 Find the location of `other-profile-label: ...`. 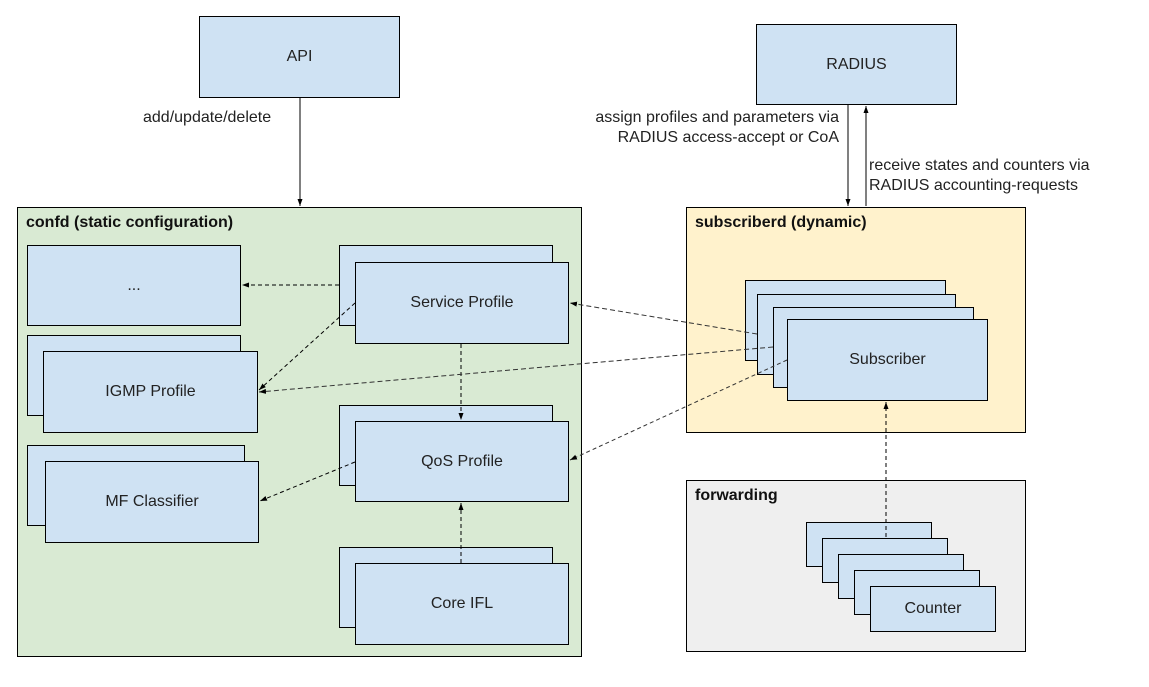

other-profile-label: ... is located at coordinates (134, 285).